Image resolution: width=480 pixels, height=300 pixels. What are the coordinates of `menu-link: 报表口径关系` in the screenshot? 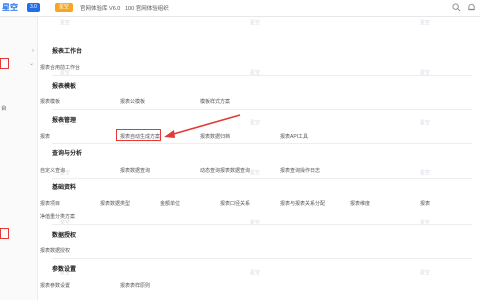 It's located at (235, 203).